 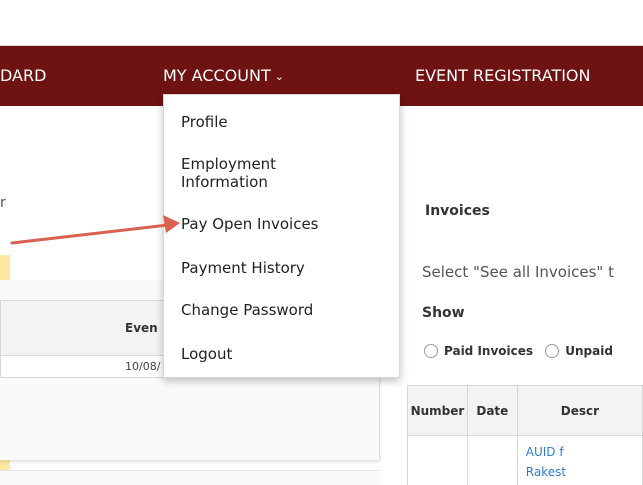 I want to click on nav-my-account-label: MY ACCOUNT, so click(x=217, y=75).